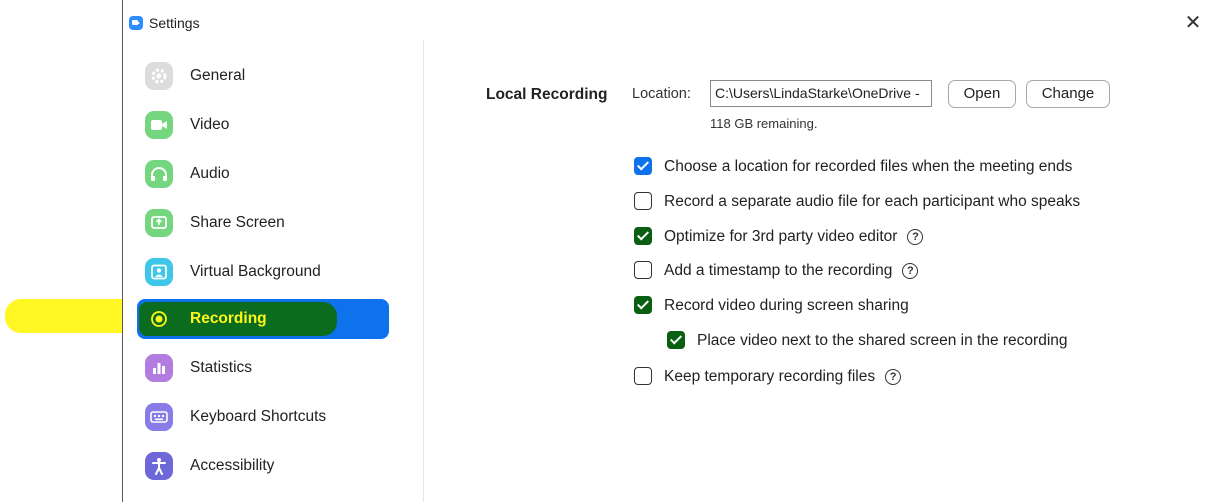 Image resolution: width=1209 pixels, height=502 pixels. What do you see at coordinates (218, 75) in the screenshot?
I see `sidebar-item-label: General` at bounding box center [218, 75].